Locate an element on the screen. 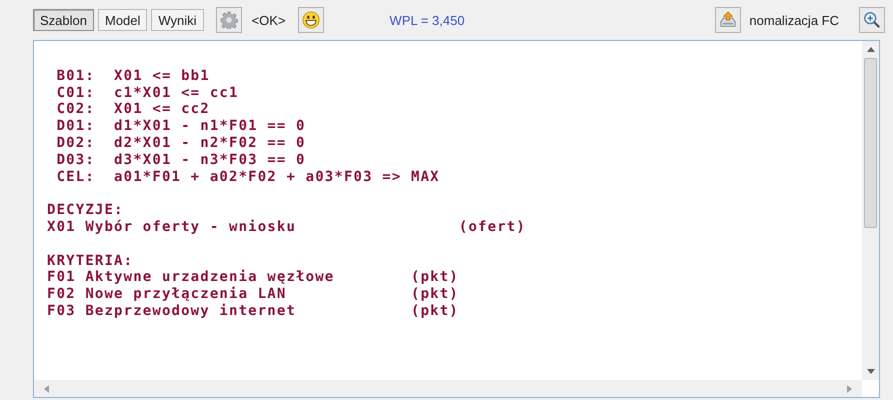 The image size is (893, 400). smiley-button is located at coordinates (311, 20).